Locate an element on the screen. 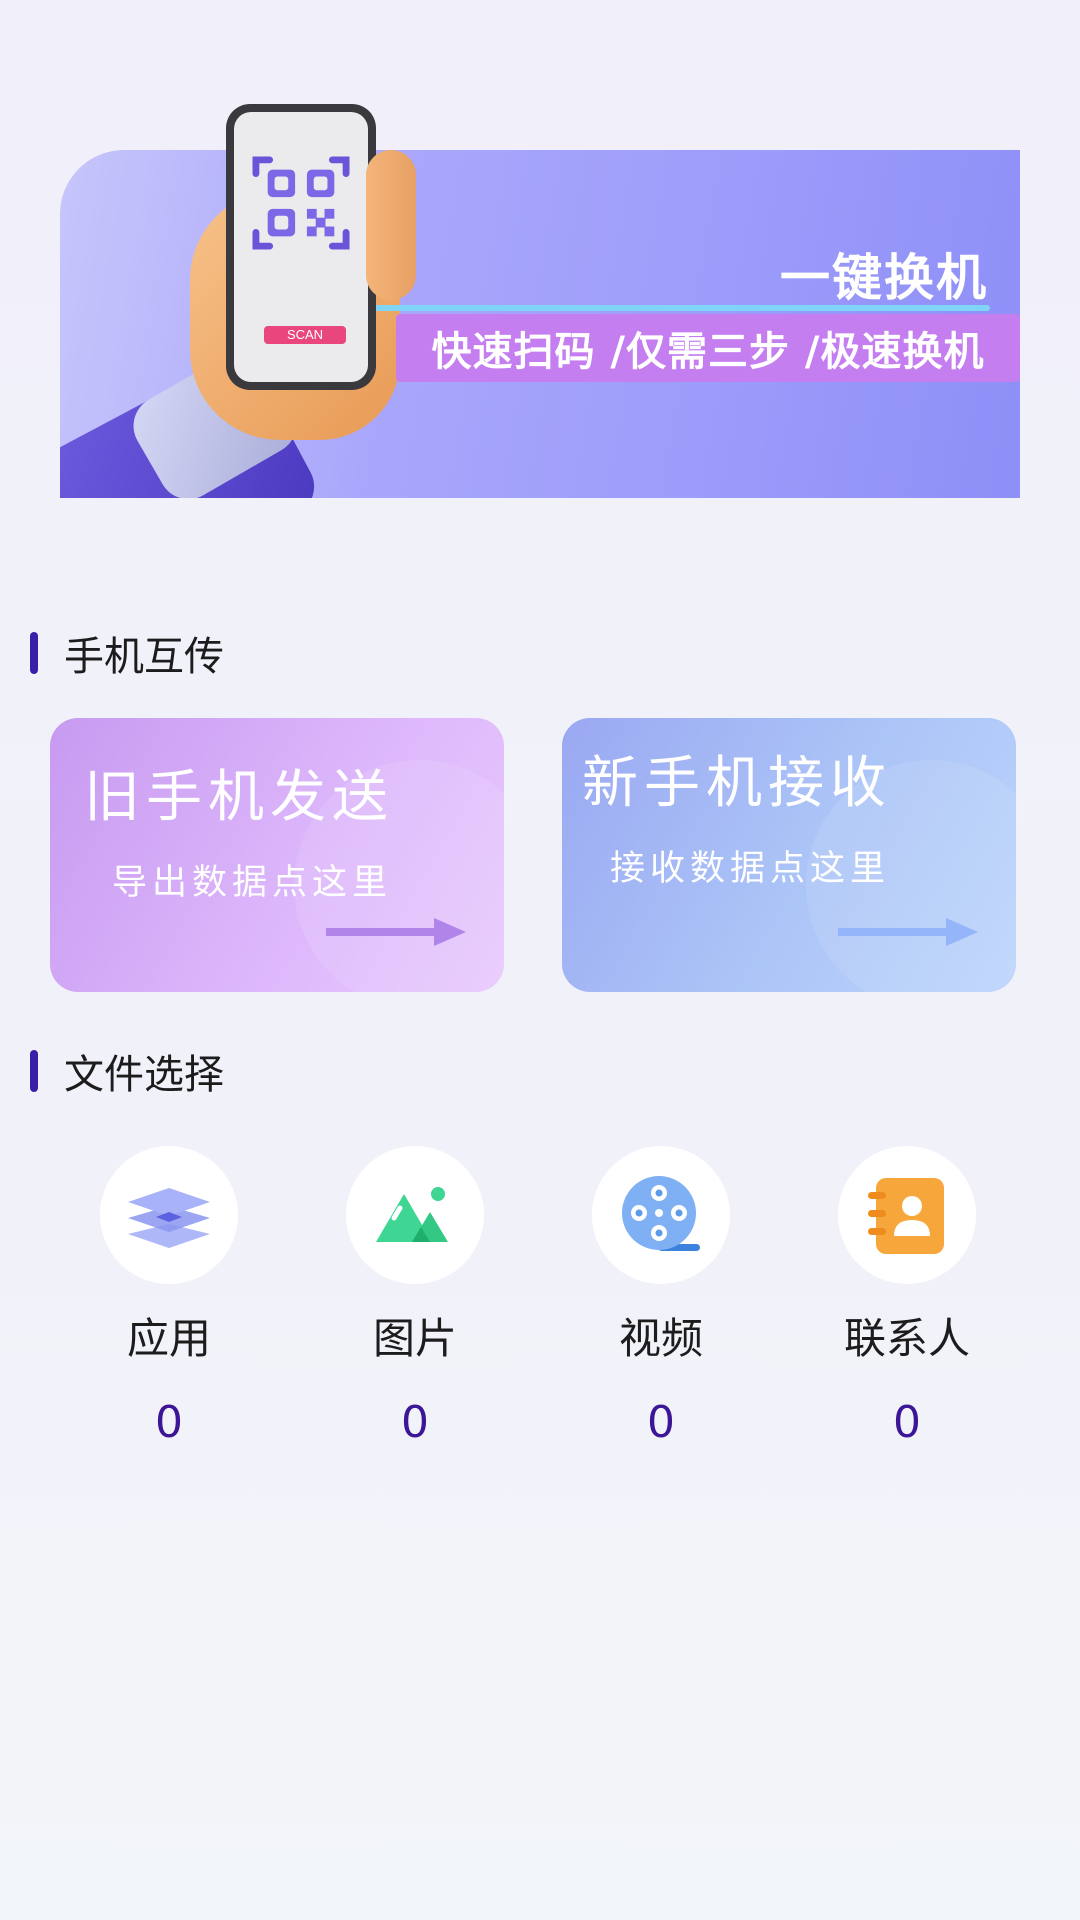 The height and width of the screenshot is (1920, 1080). file-item-pictures: 图片 0 is located at coordinates (415, 1298).